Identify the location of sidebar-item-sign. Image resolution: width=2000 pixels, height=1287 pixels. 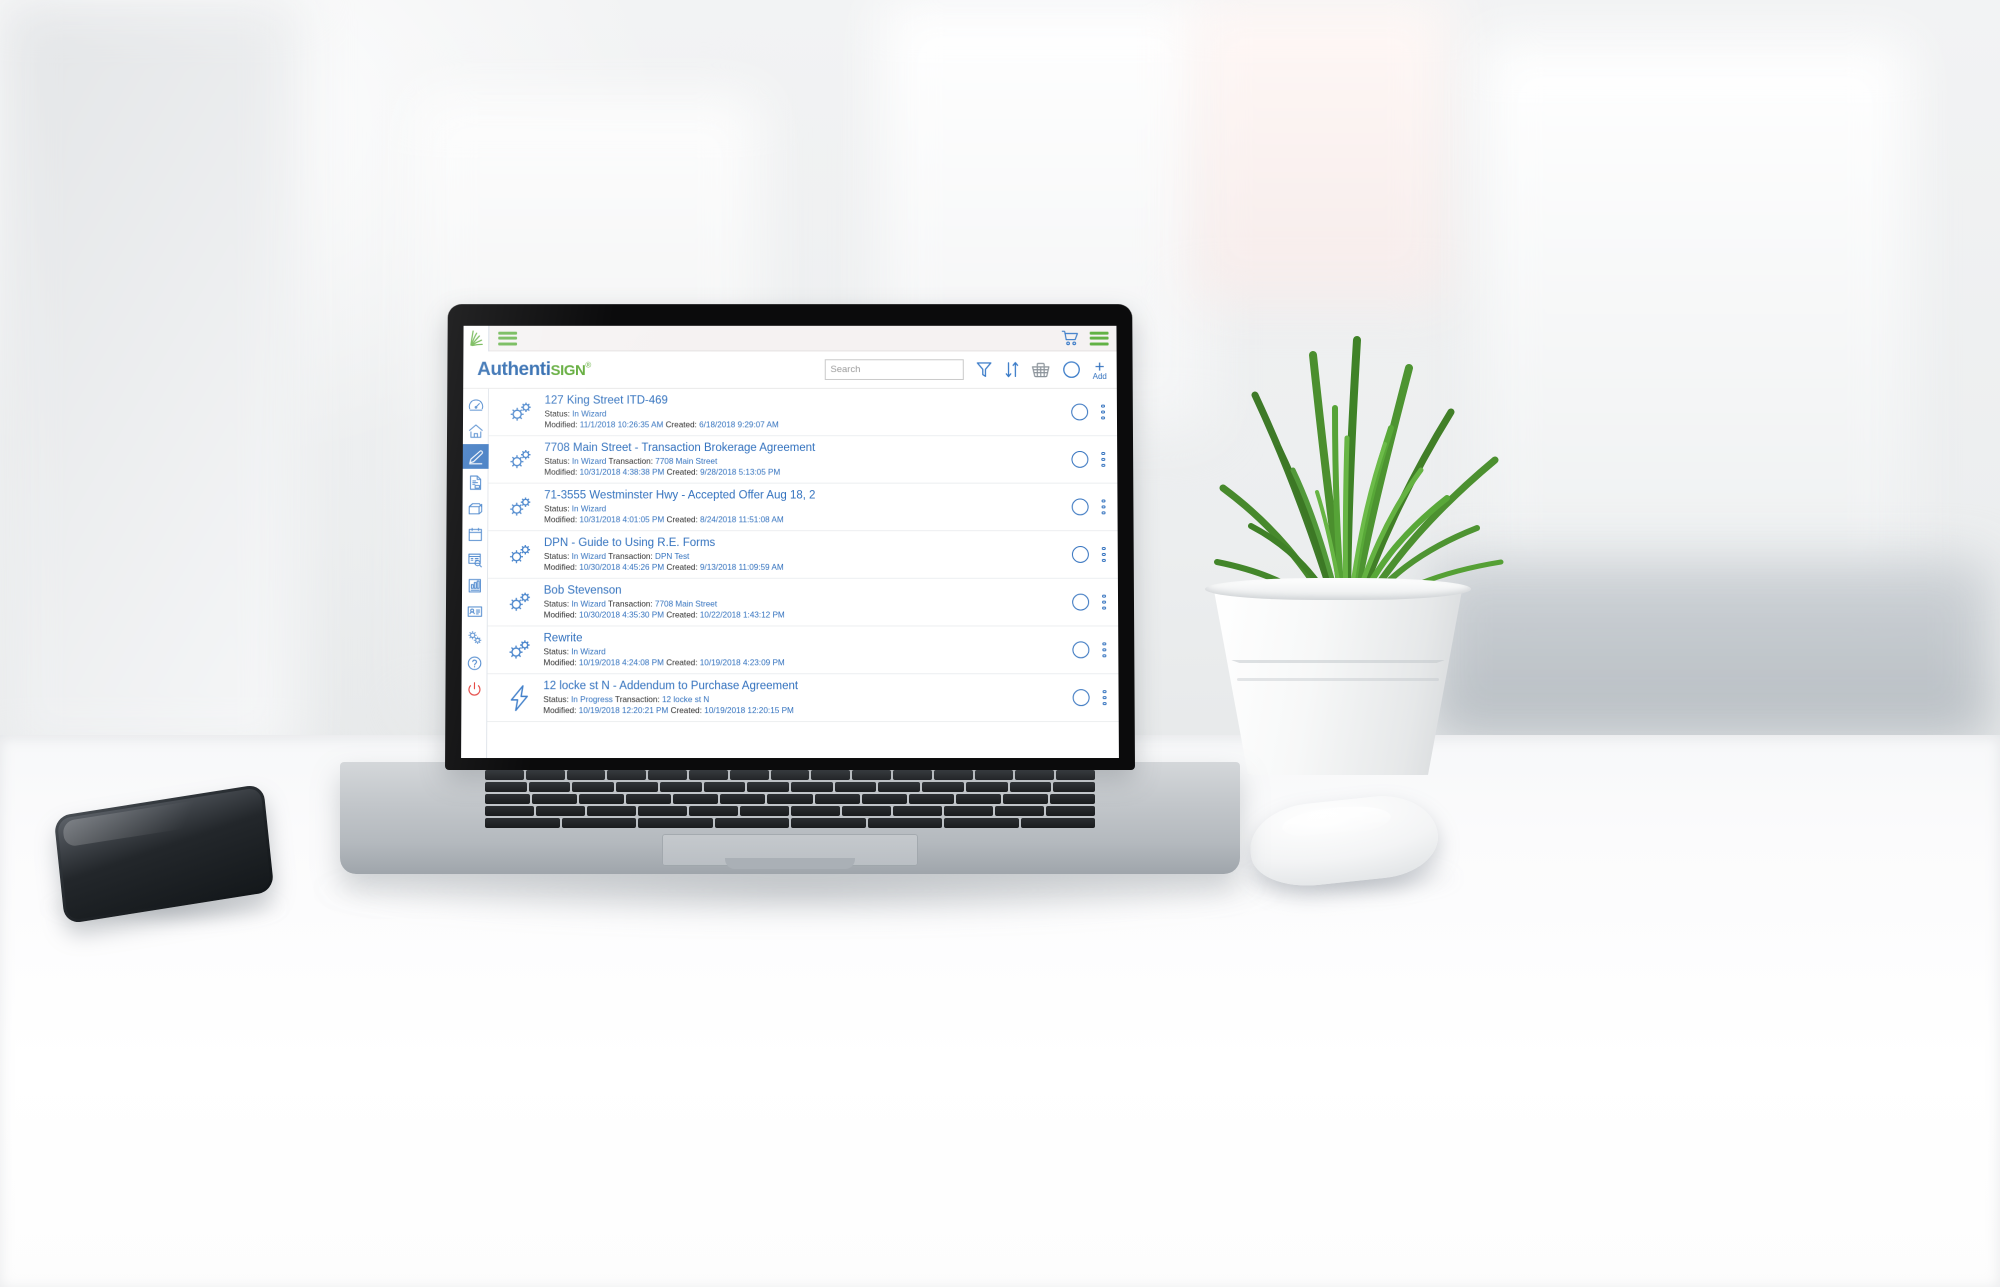
(475, 456).